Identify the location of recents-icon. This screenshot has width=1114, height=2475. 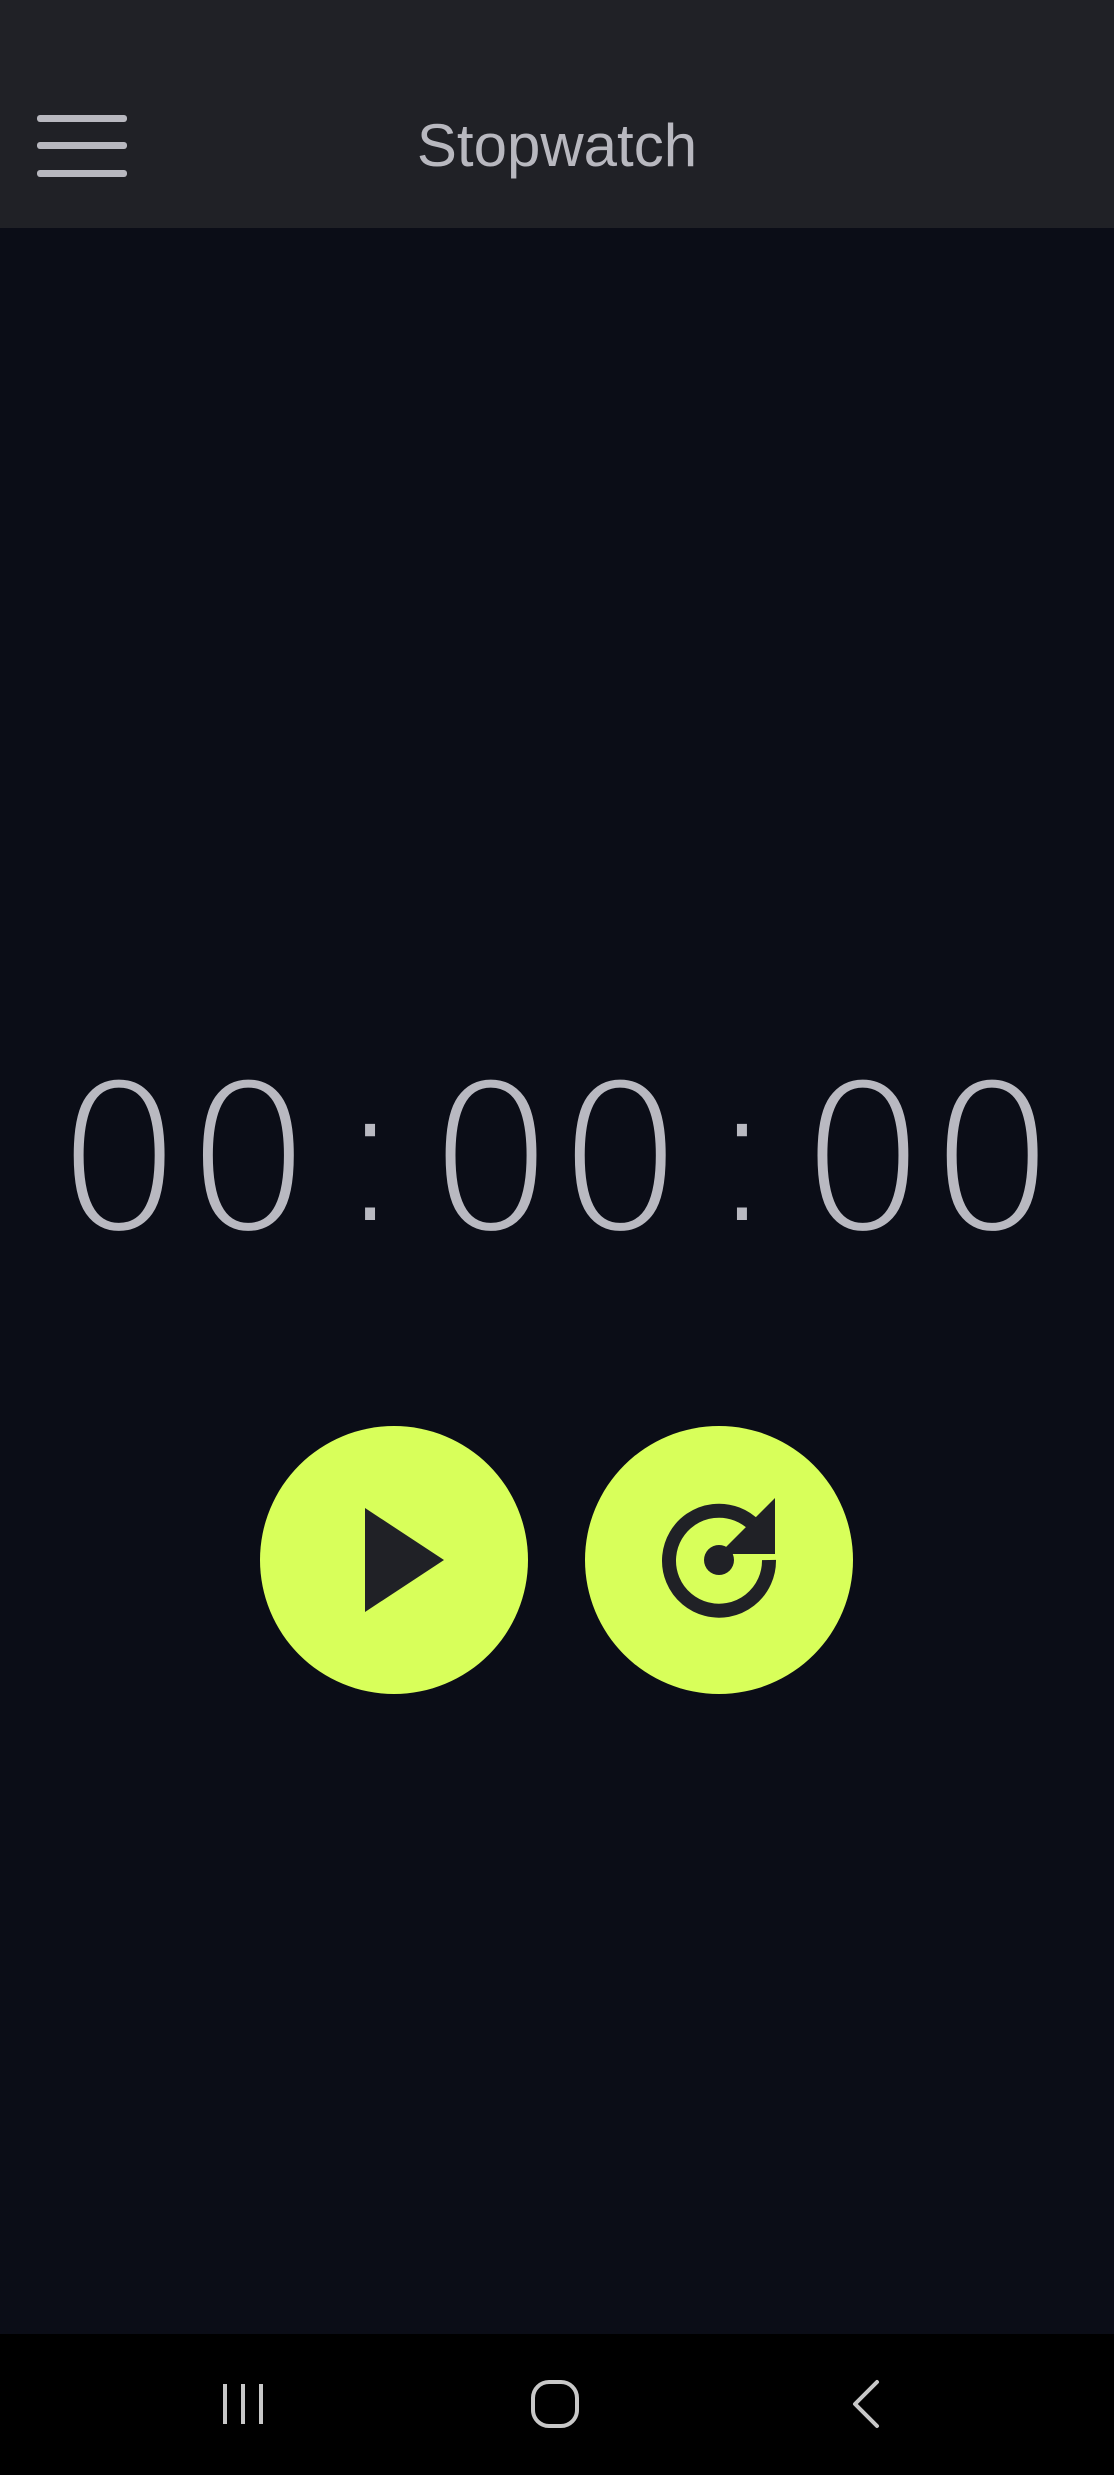
(243, 2404).